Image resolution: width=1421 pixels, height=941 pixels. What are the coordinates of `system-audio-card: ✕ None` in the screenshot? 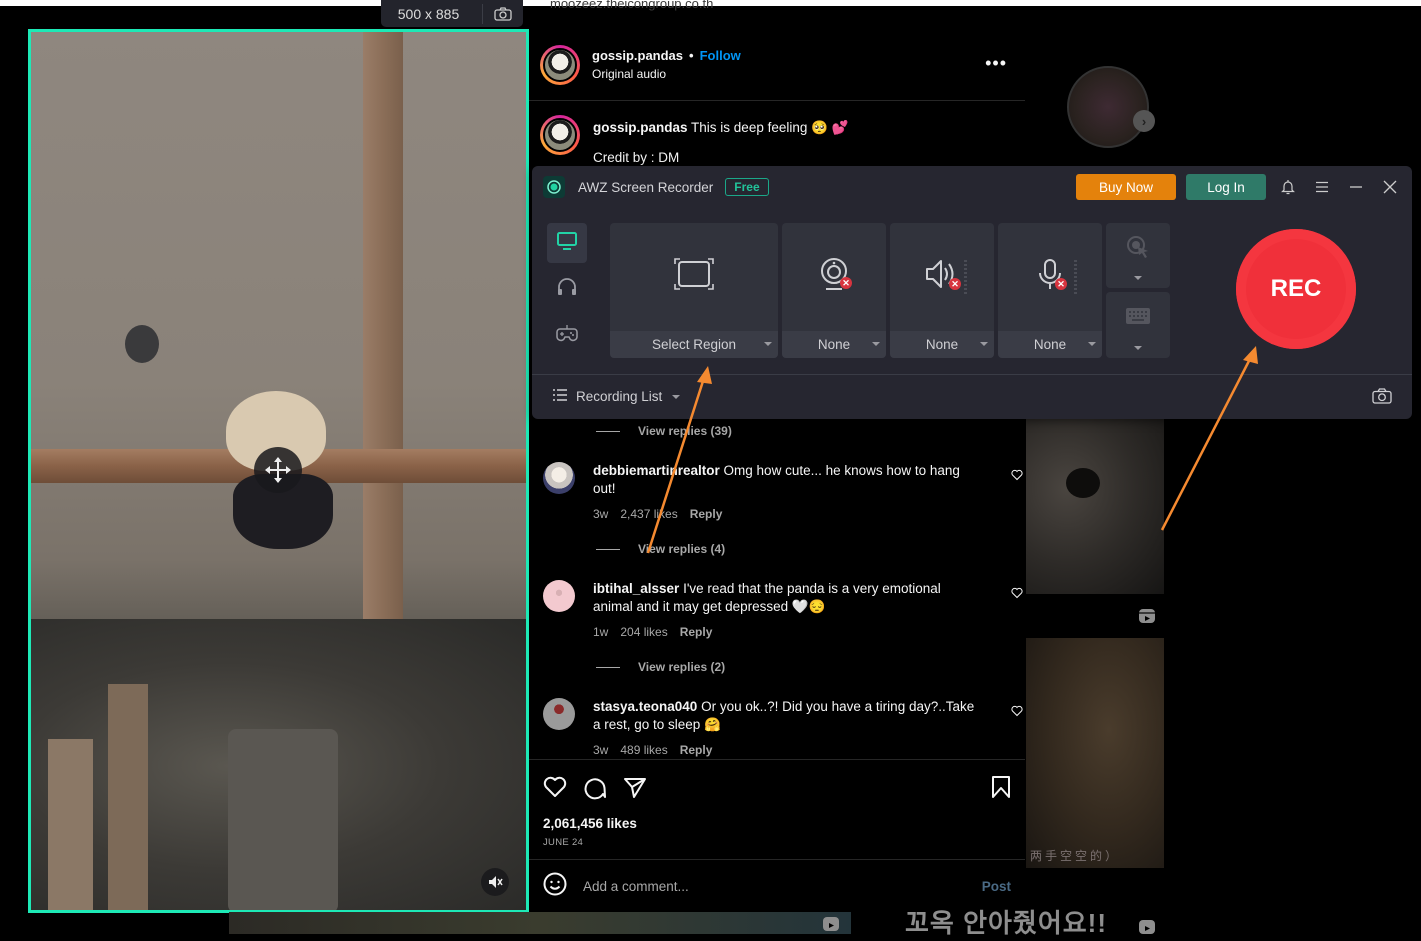 It's located at (942, 290).